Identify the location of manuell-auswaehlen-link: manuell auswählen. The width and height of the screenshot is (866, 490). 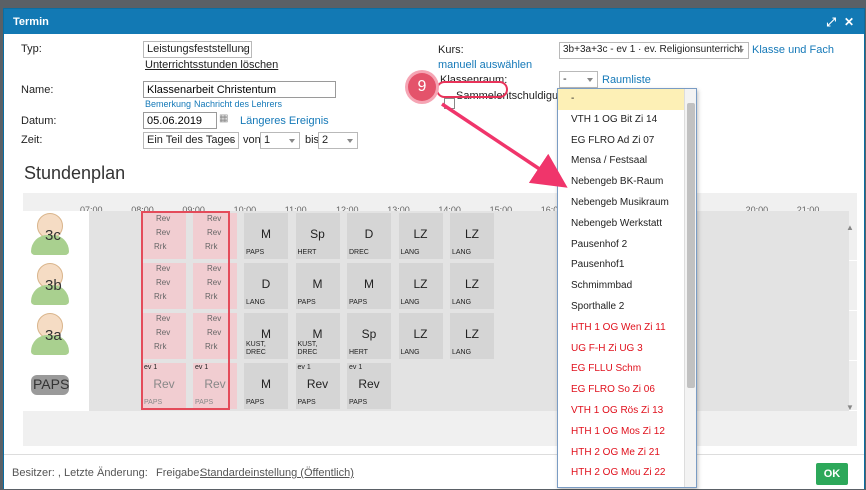
(485, 65).